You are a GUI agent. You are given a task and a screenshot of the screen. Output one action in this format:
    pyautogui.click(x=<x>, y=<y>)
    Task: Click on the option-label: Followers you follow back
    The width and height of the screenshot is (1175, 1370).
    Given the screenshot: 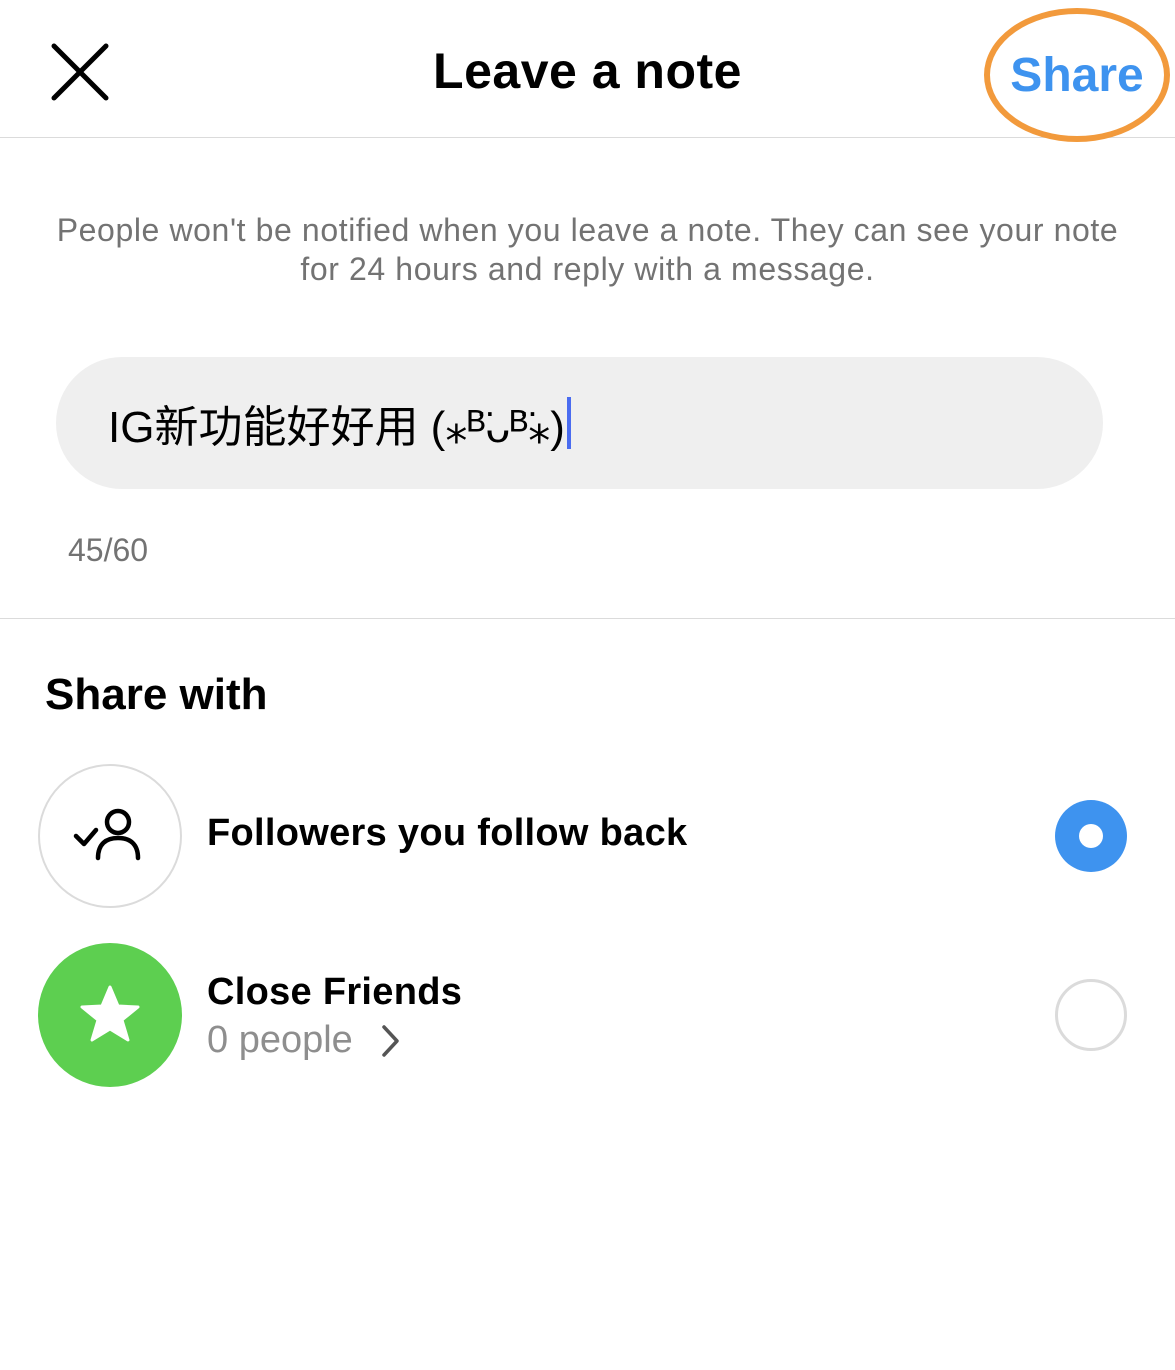 What is the action you would take?
    pyautogui.click(x=447, y=833)
    